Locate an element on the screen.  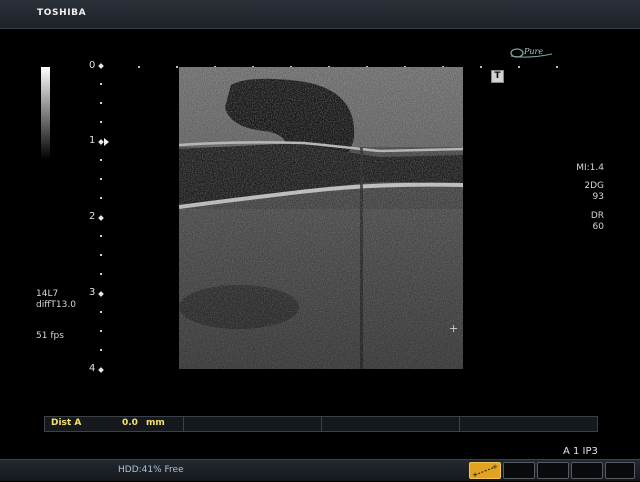
caliper-icon: + + is located at coordinates (485, 471).